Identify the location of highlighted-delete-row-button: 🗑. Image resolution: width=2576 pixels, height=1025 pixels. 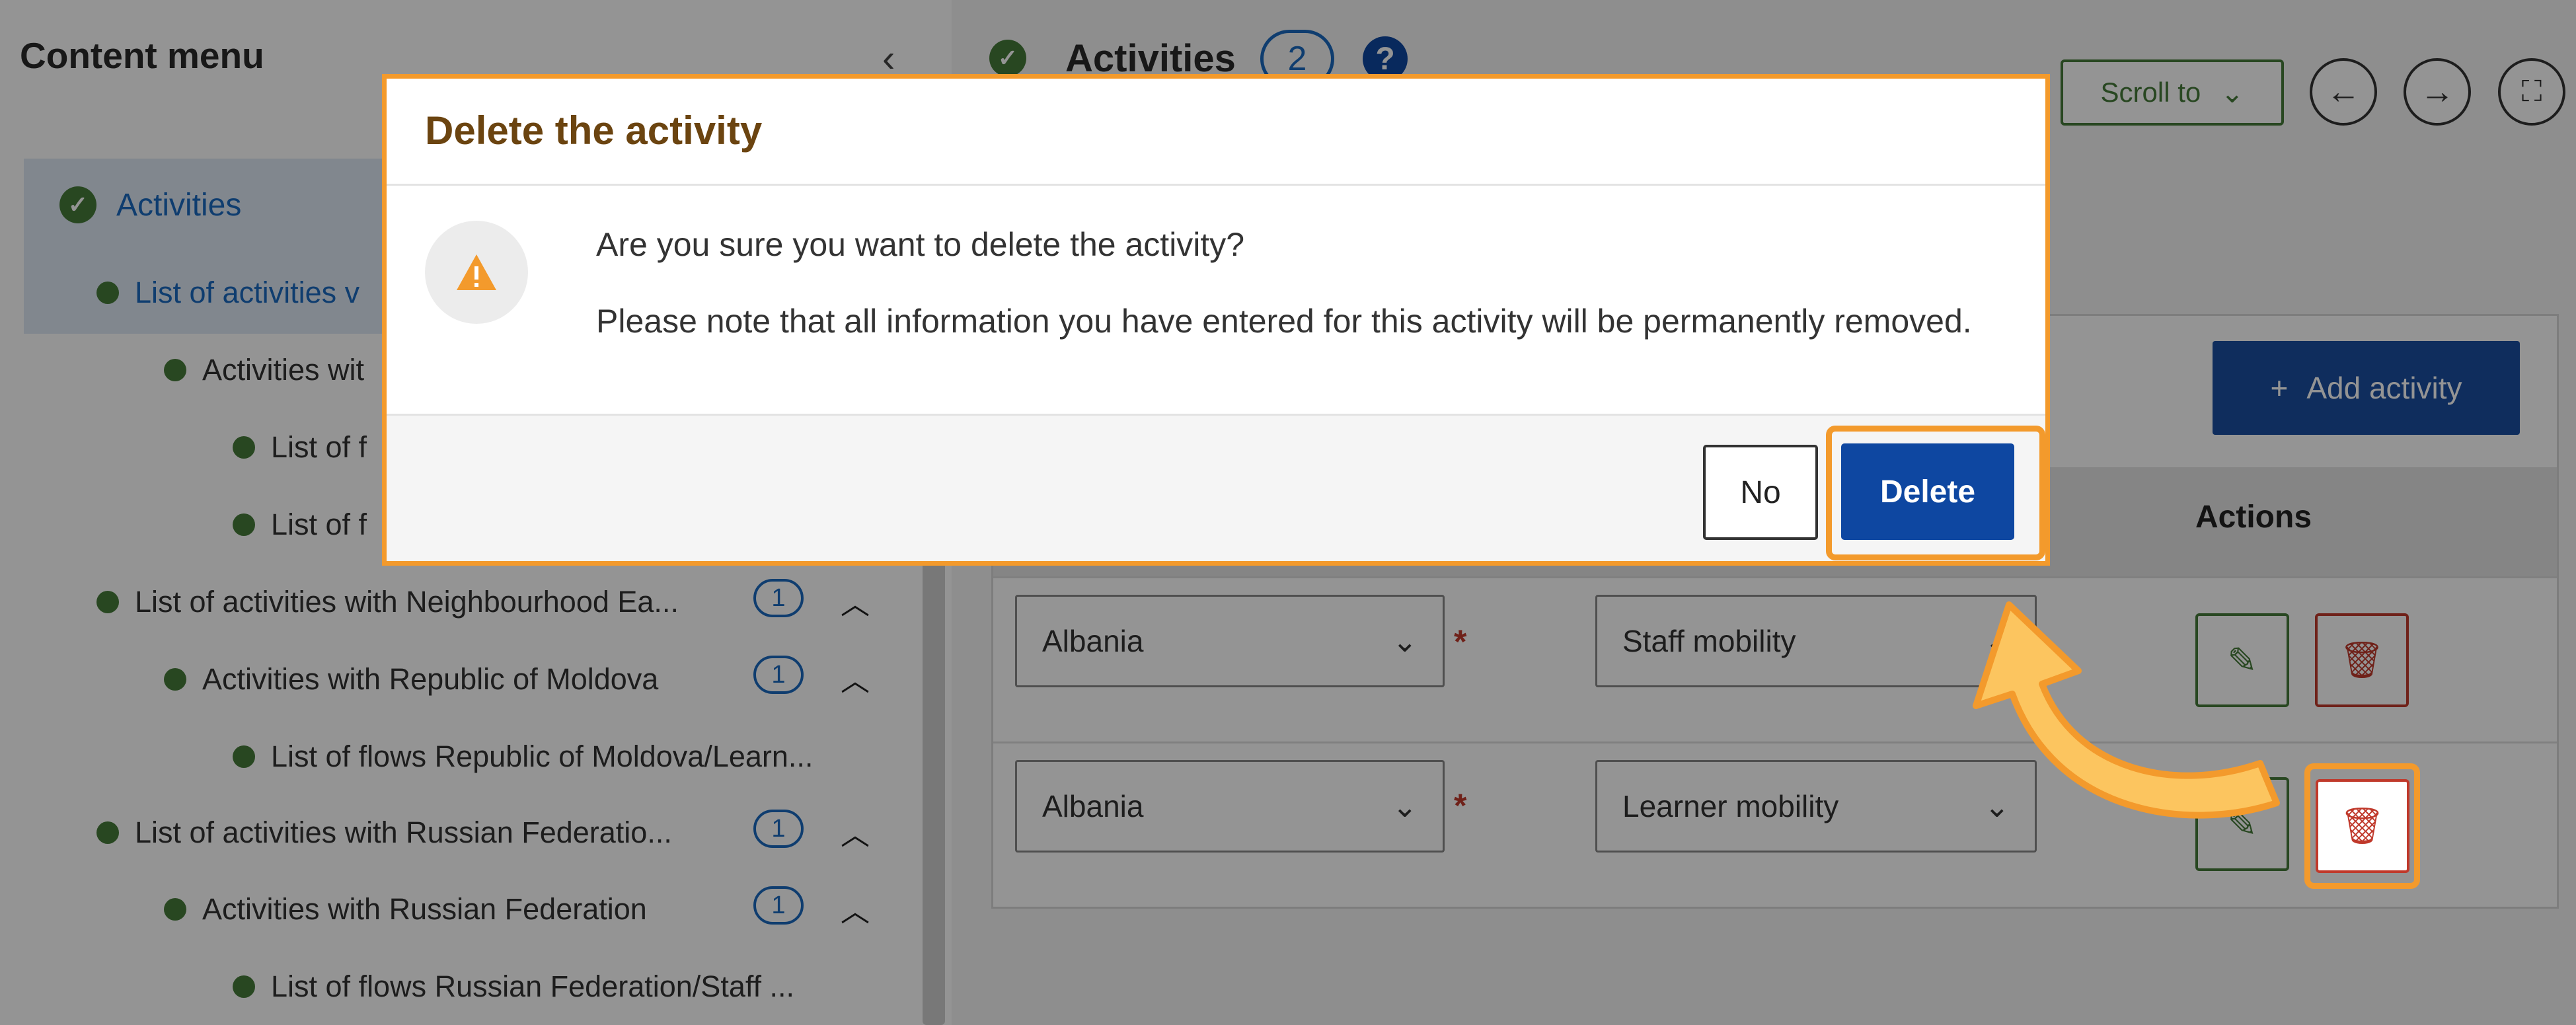
(2362, 826).